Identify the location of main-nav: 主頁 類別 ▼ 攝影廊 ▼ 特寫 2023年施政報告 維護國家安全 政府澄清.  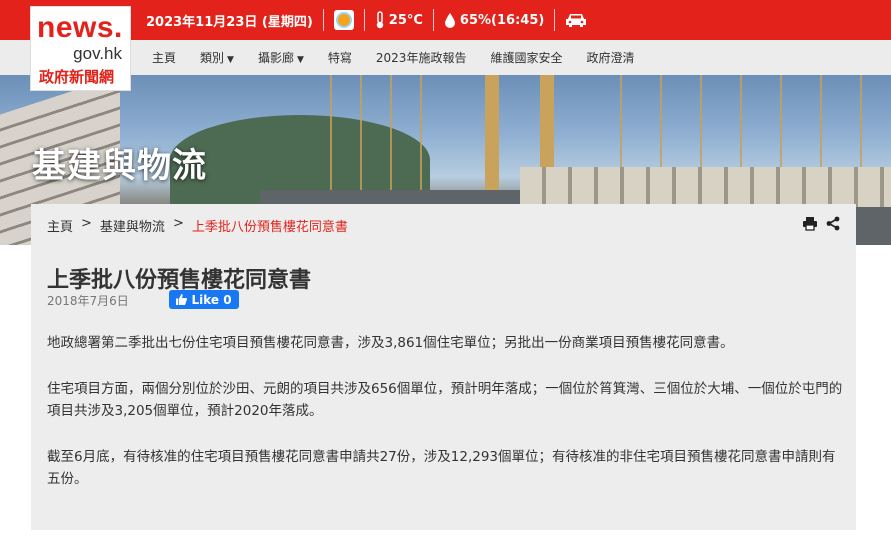
(445, 57).